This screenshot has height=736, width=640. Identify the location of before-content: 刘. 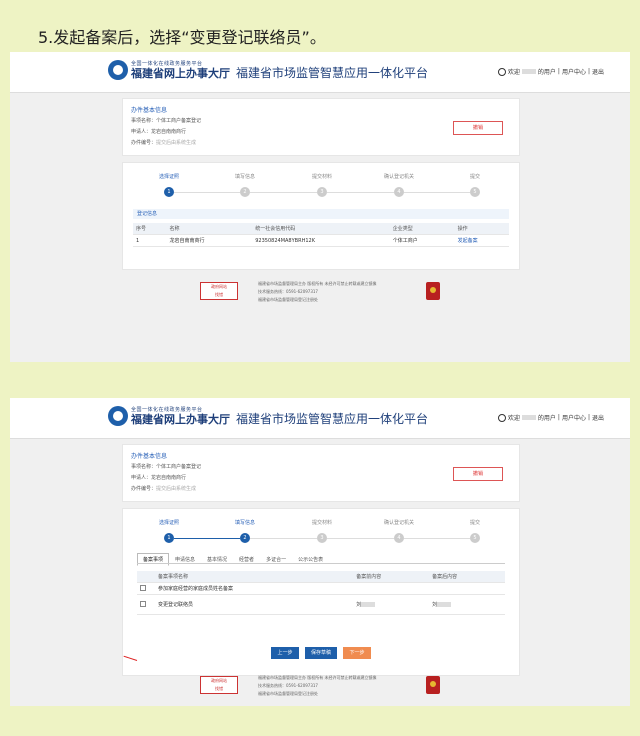
(391, 604).